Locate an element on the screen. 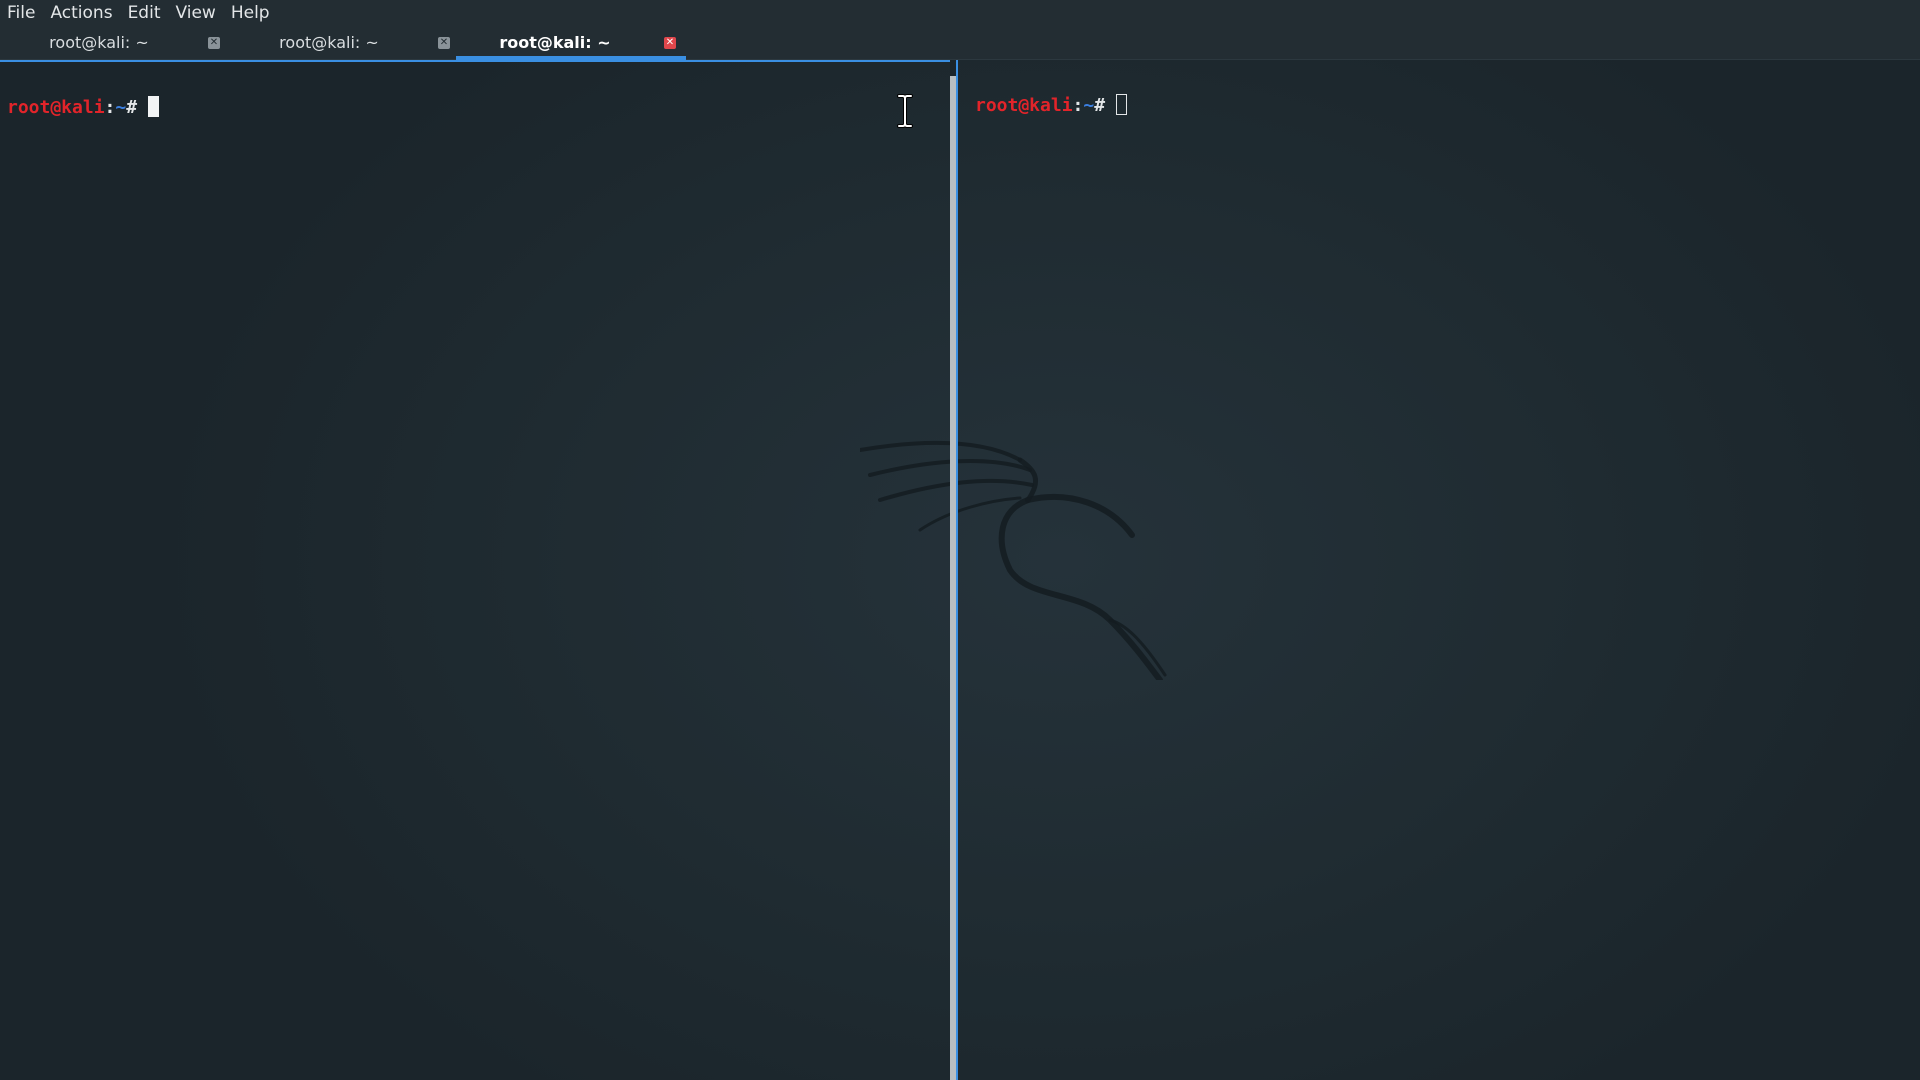 The height and width of the screenshot is (1080, 1920). menu-view: View is located at coordinates (195, 13).